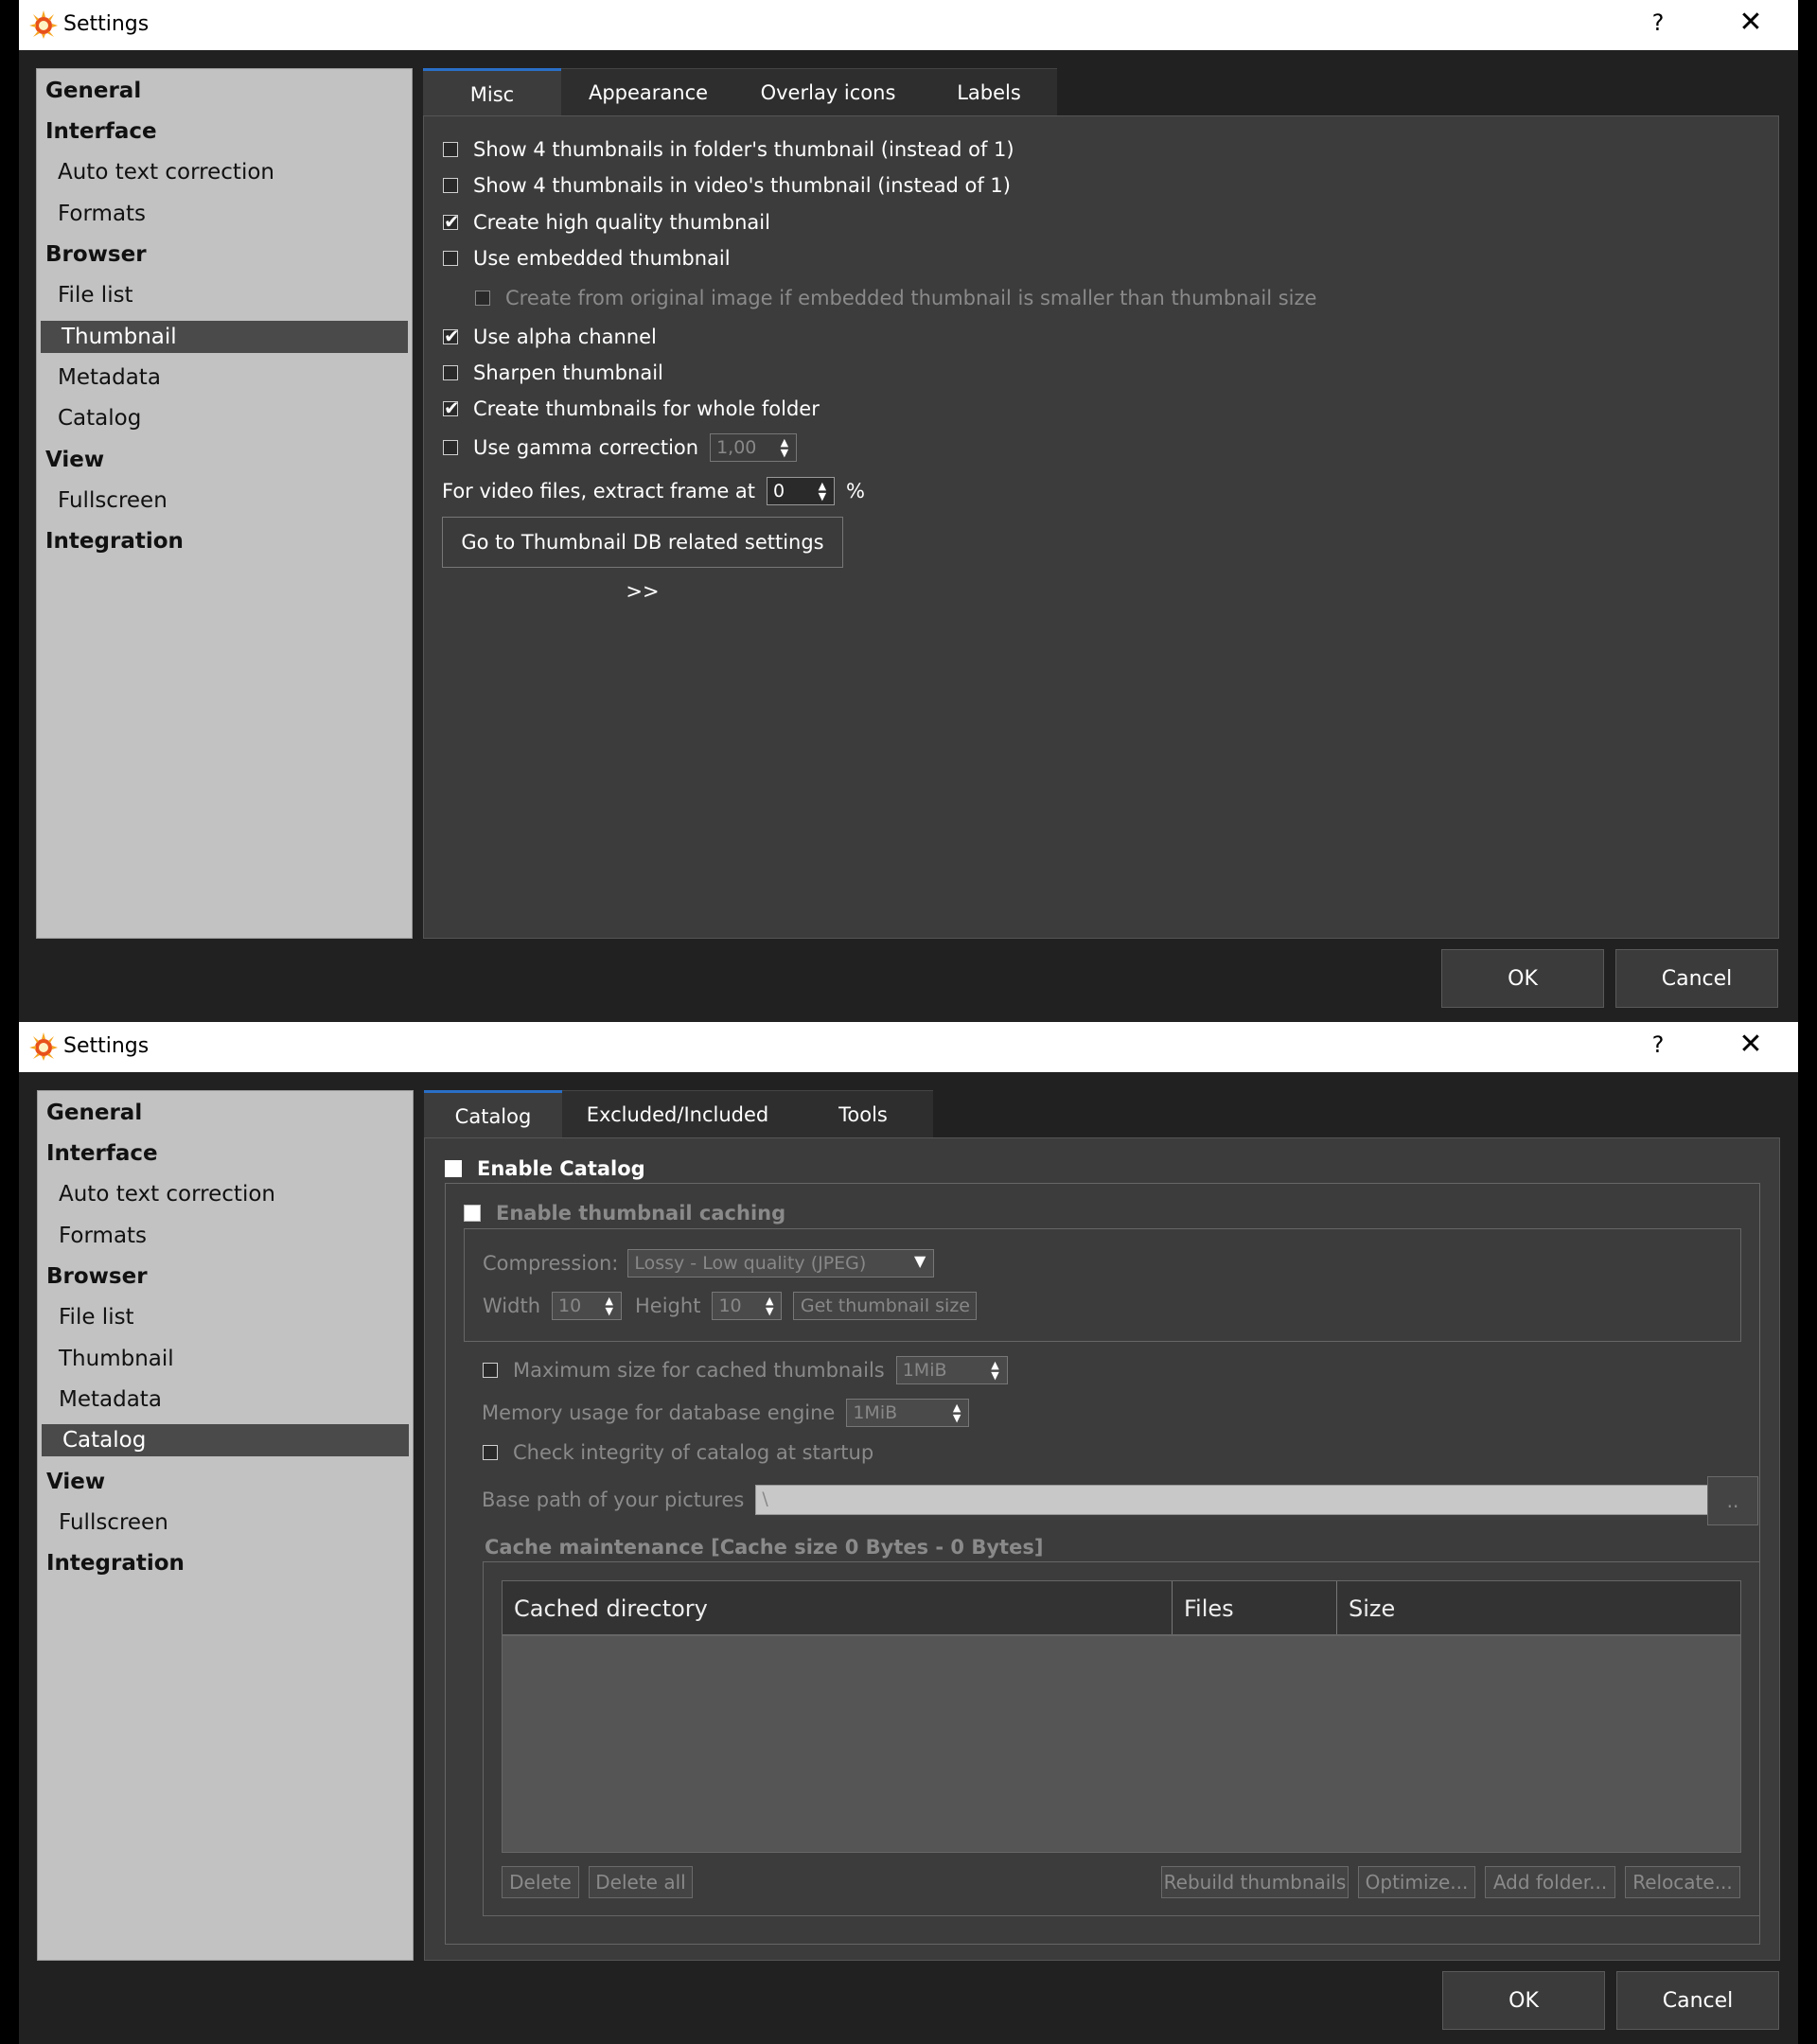 The width and height of the screenshot is (1817, 2044). What do you see at coordinates (599, 491) in the screenshot?
I see `video-frame-label: For video files, extract frame at` at bounding box center [599, 491].